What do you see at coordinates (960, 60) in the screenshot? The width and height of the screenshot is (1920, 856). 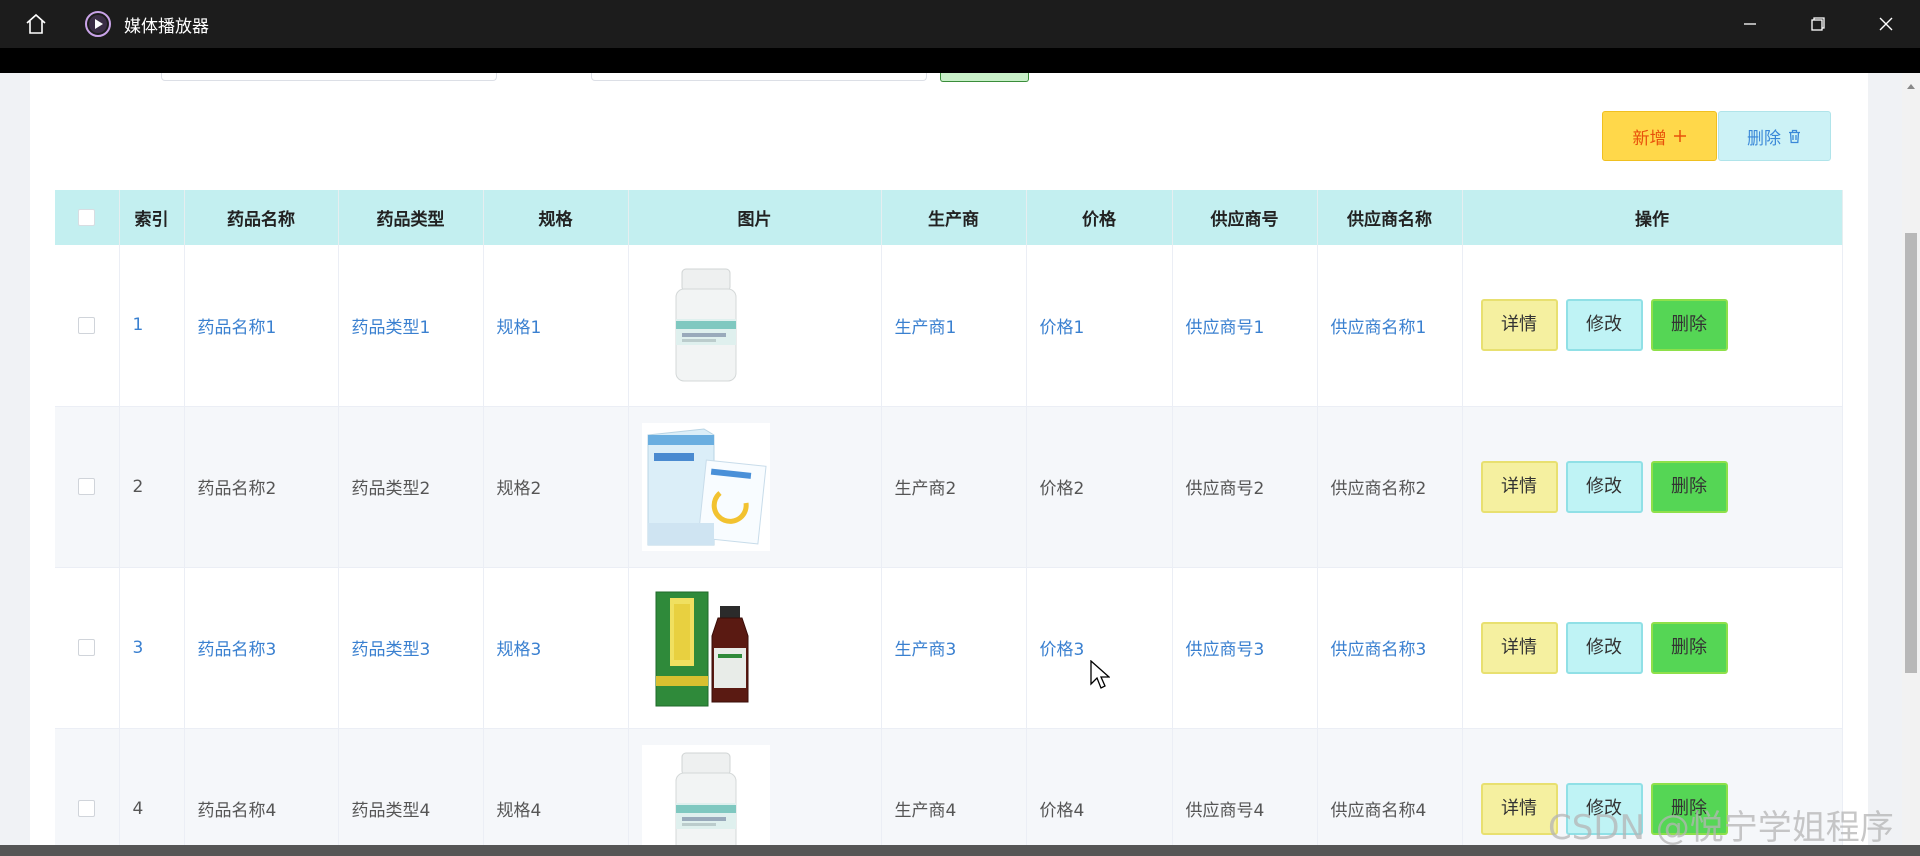 I see `window-divider` at bounding box center [960, 60].